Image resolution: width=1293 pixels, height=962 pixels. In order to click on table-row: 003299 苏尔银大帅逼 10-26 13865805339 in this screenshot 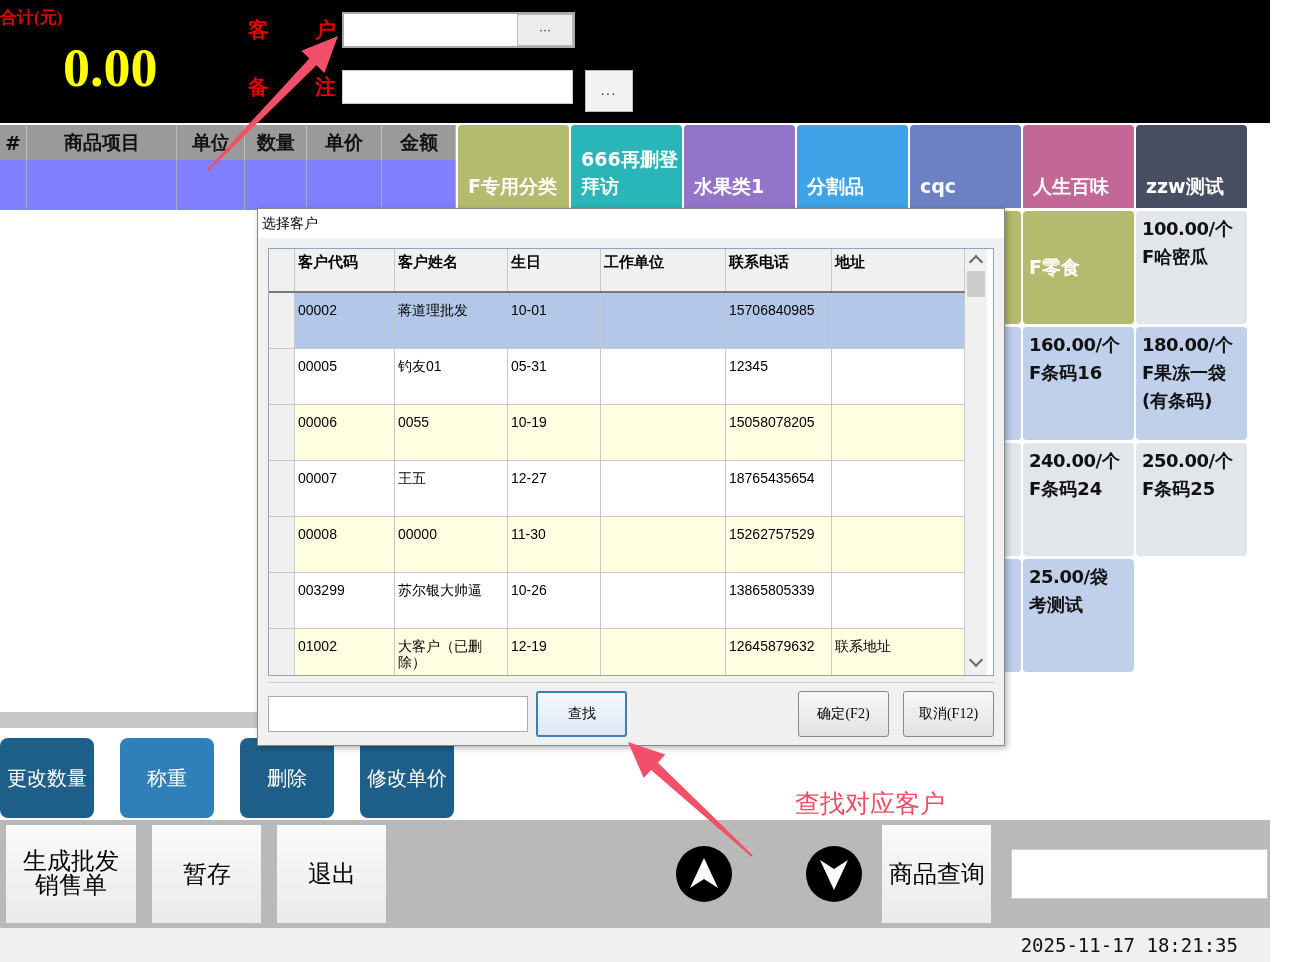, I will do `click(617, 601)`.